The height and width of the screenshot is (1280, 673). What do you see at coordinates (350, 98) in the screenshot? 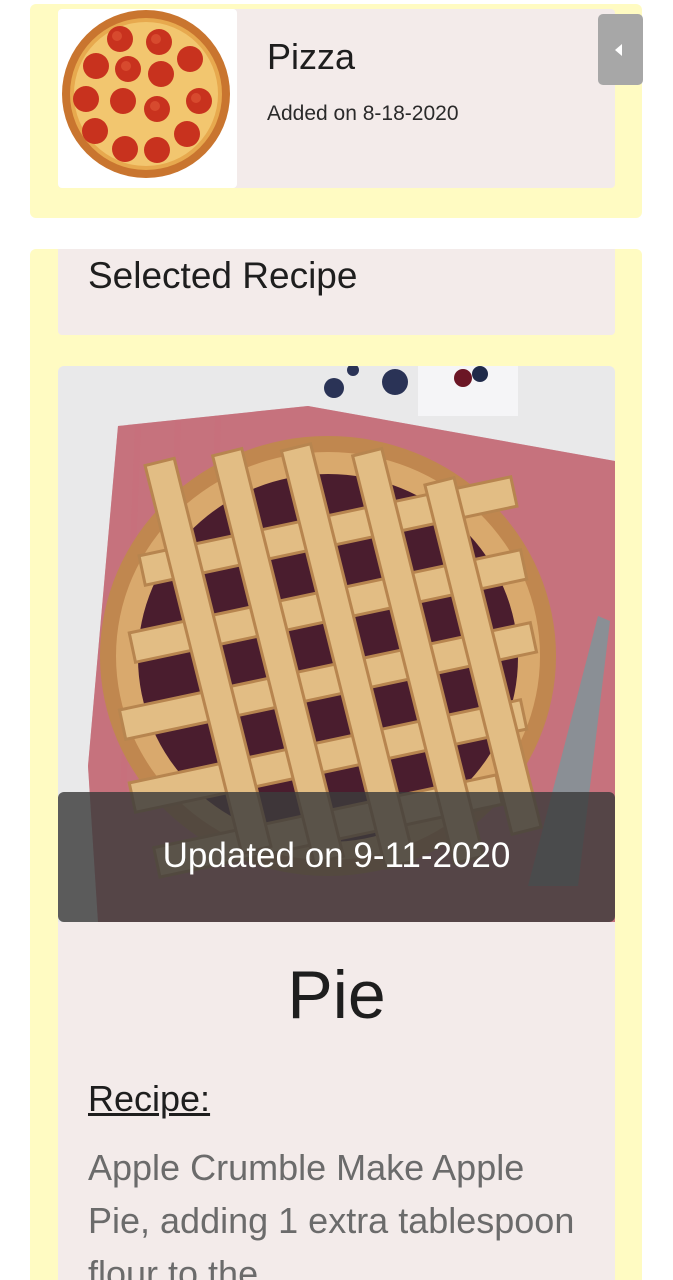
I see `recipe-list-item: Pizza Added on 8-18-2020` at bounding box center [350, 98].